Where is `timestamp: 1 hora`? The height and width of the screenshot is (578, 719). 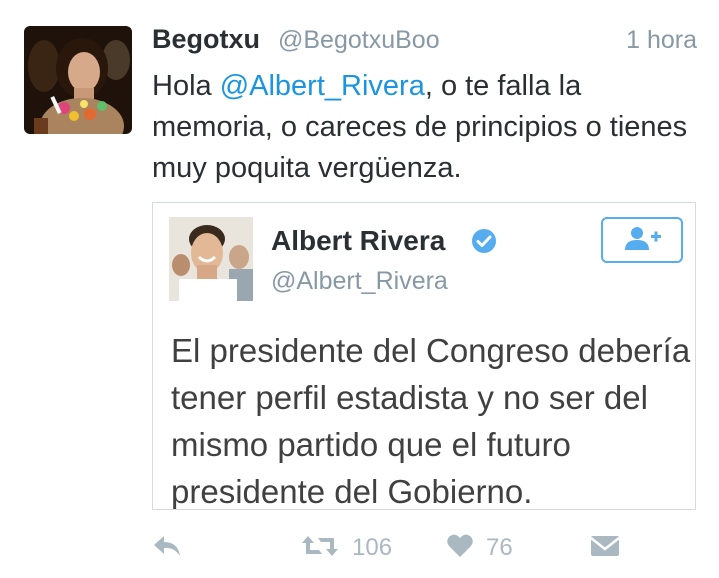
timestamp: 1 hora is located at coordinates (661, 40).